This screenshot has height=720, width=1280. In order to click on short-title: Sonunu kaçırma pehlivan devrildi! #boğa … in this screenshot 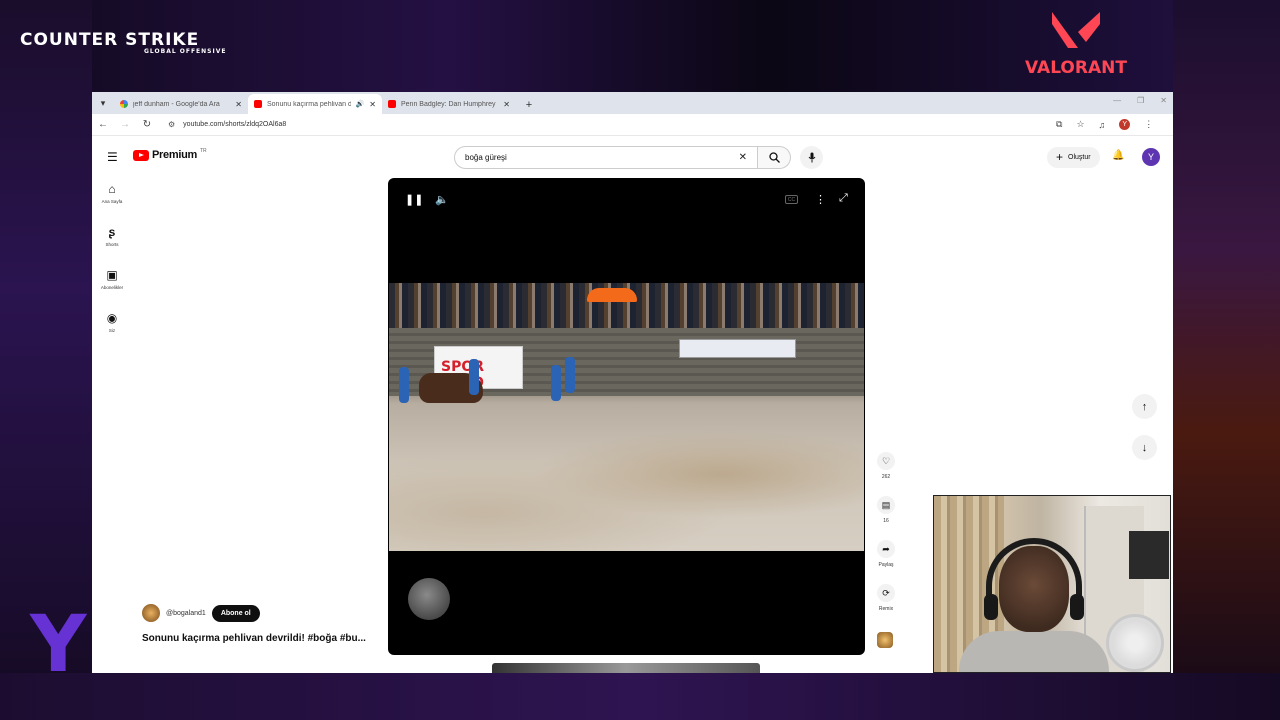, I will do `click(254, 638)`.